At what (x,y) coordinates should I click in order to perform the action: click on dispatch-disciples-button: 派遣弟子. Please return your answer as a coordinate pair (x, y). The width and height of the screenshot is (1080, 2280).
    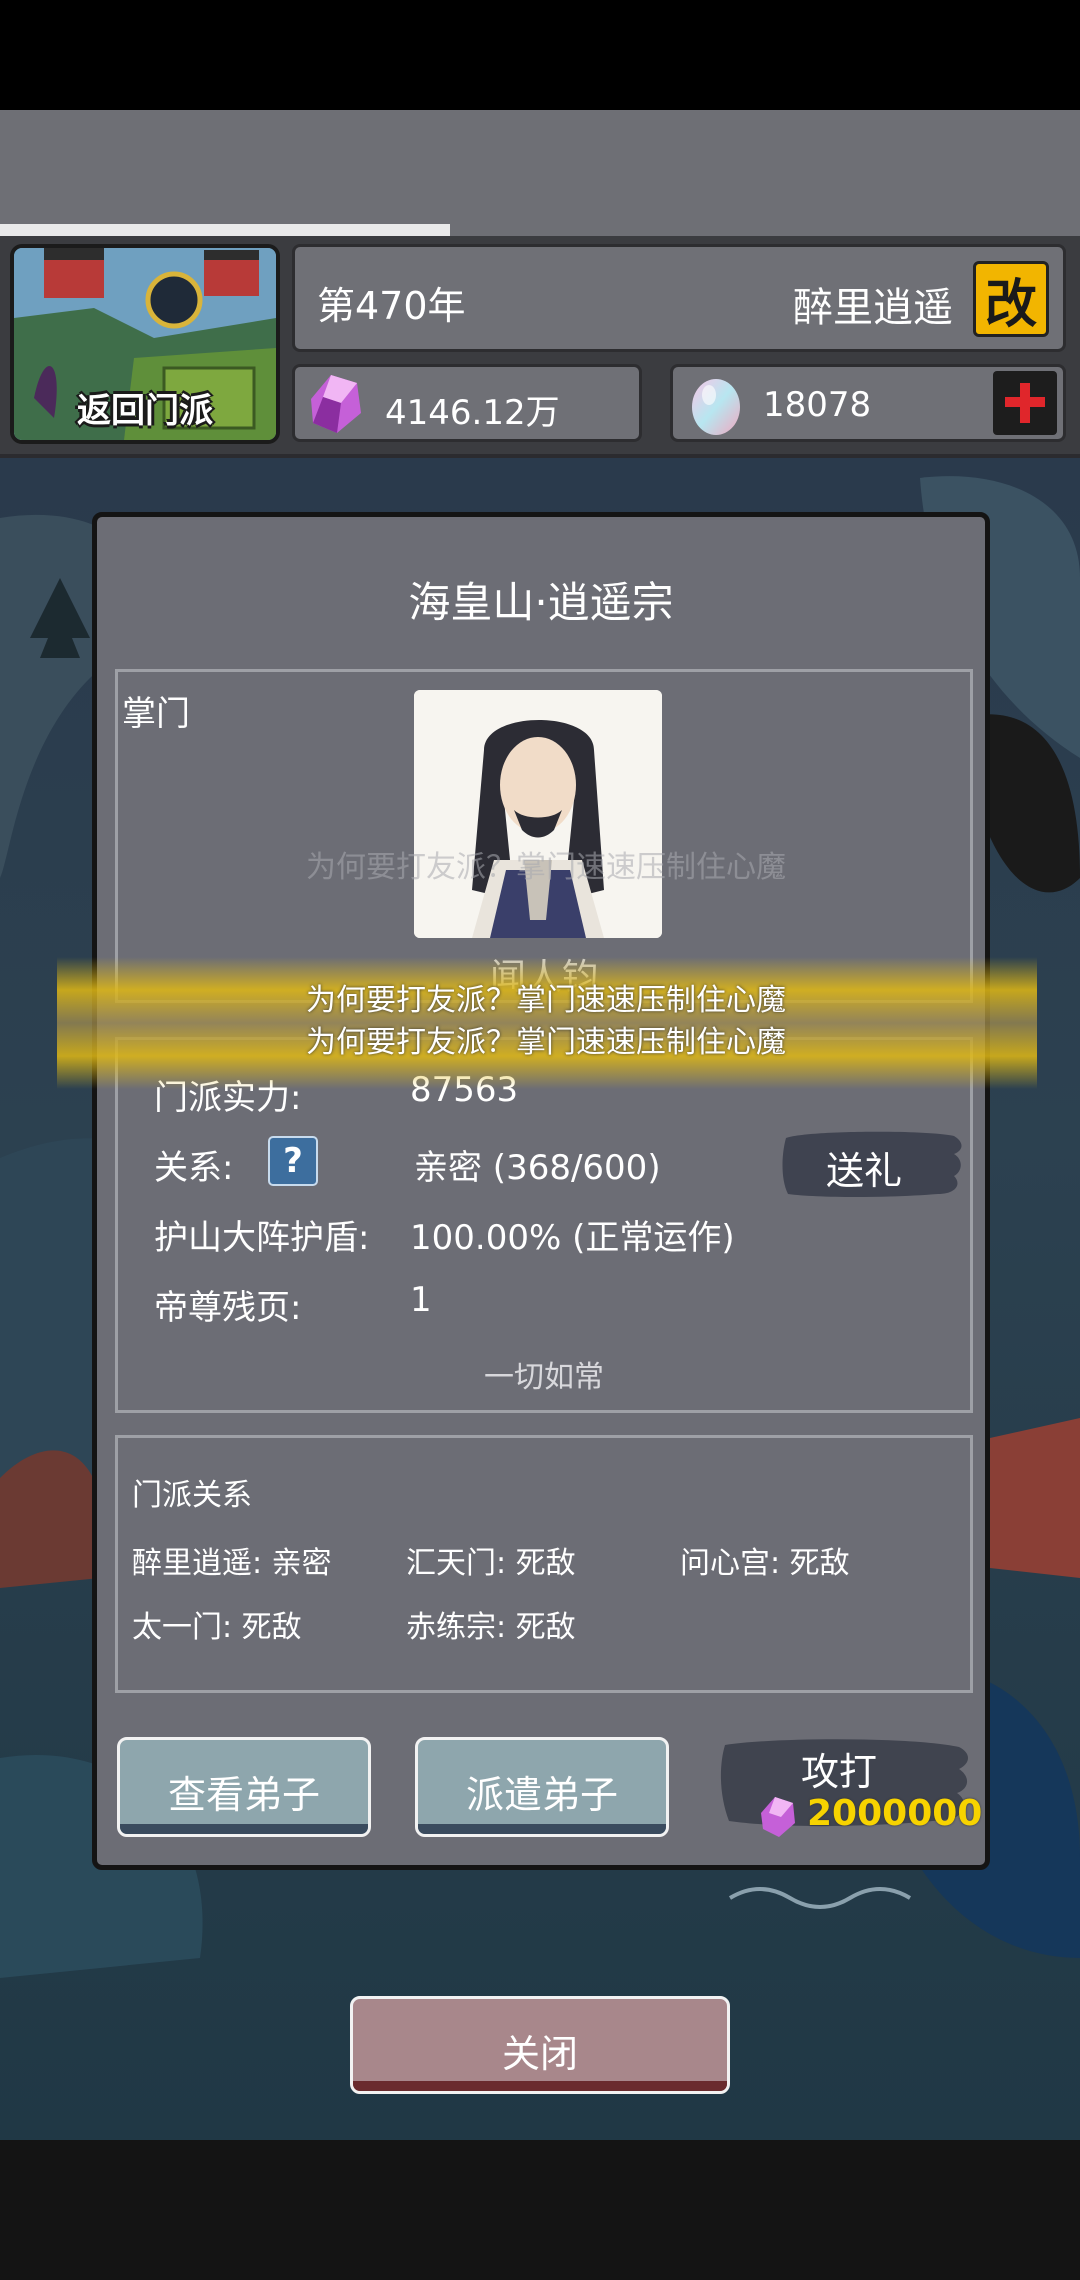
    Looking at the image, I should click on (542, 1787).